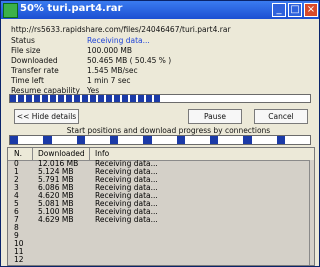 This screenshot has height=267, width=320. I want to click on vertical-scrollbar, so click(311, 212).